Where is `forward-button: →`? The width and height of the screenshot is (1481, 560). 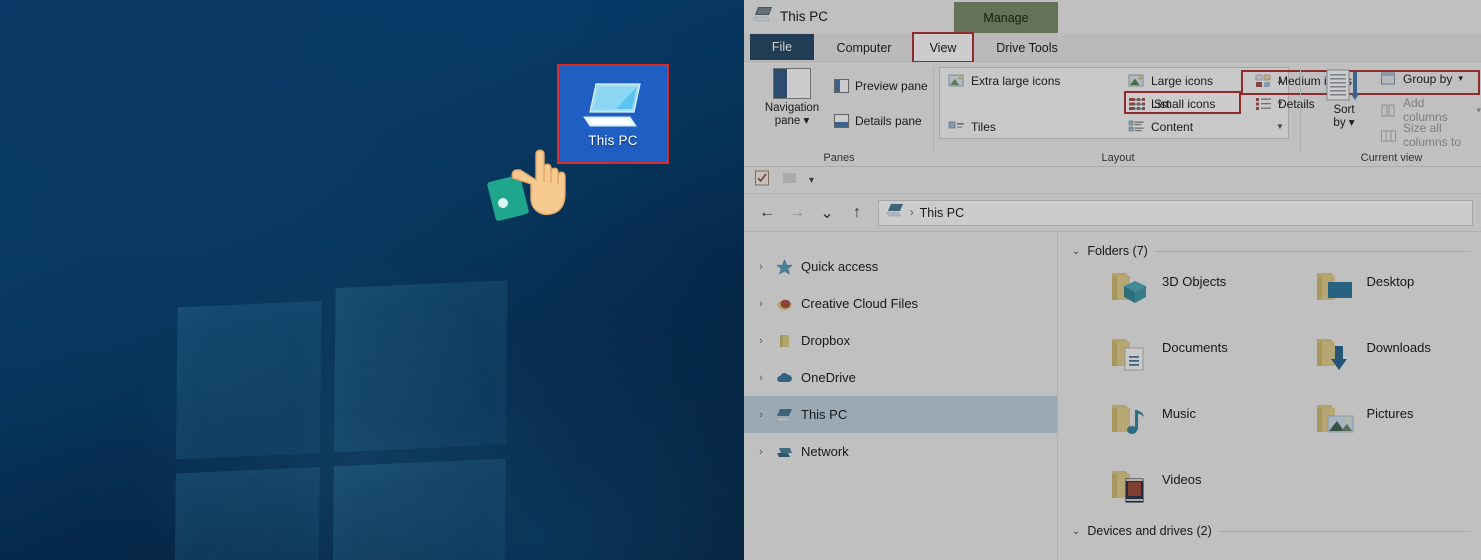
forward-button: → is located at coordinates (797, 213).